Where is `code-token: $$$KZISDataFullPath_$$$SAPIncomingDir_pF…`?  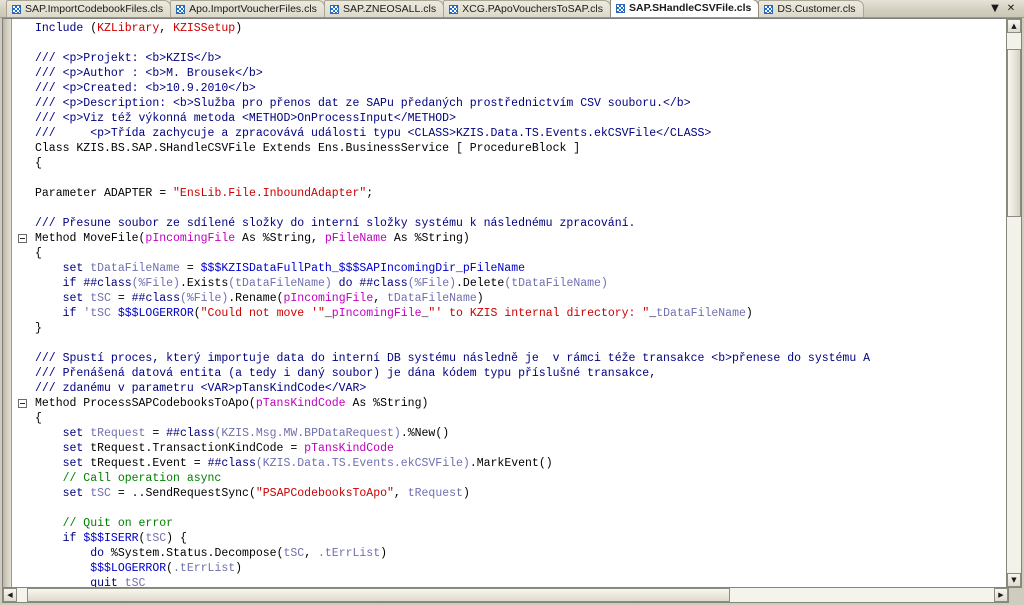
code-token: $$$KZISDataFullPath_$$$SAPIncomingDir_pF… is located at coordinates (363, 268).